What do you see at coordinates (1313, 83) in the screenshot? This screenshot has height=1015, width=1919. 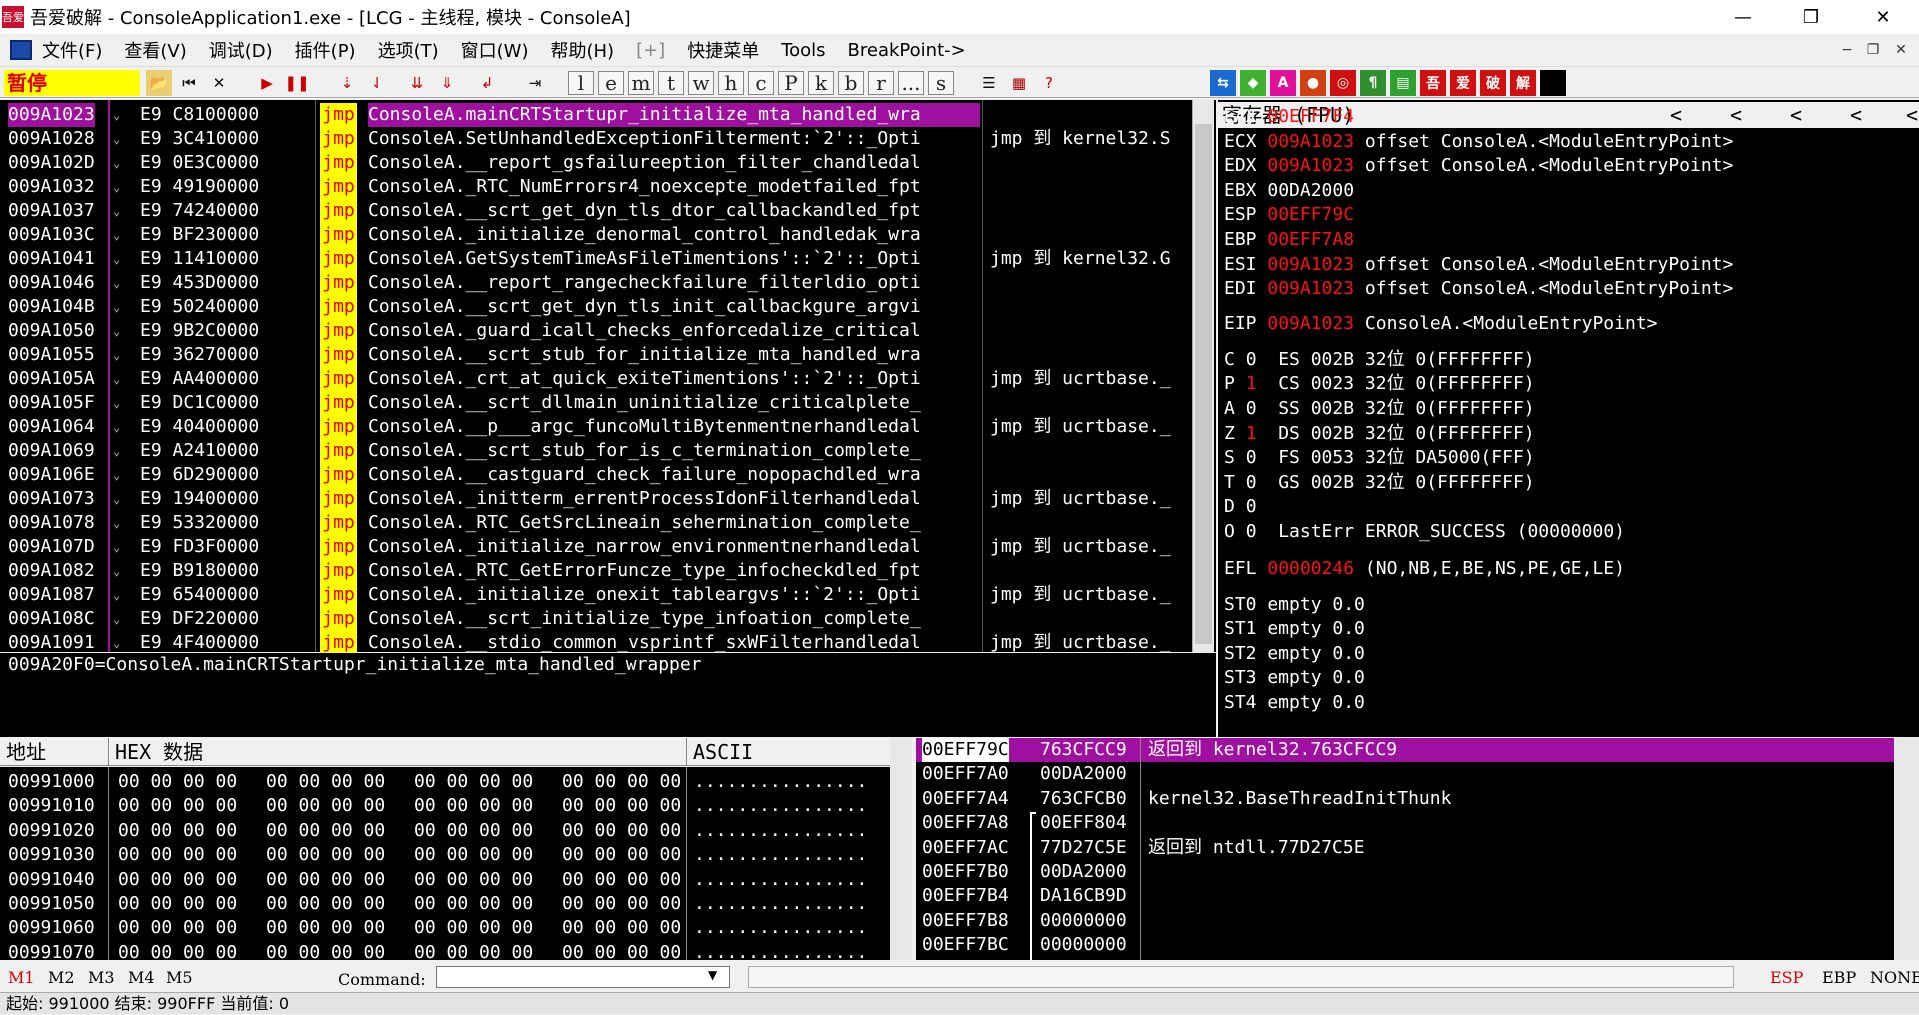 I see `record-icon: ●` at bounding box center [1313, 83].